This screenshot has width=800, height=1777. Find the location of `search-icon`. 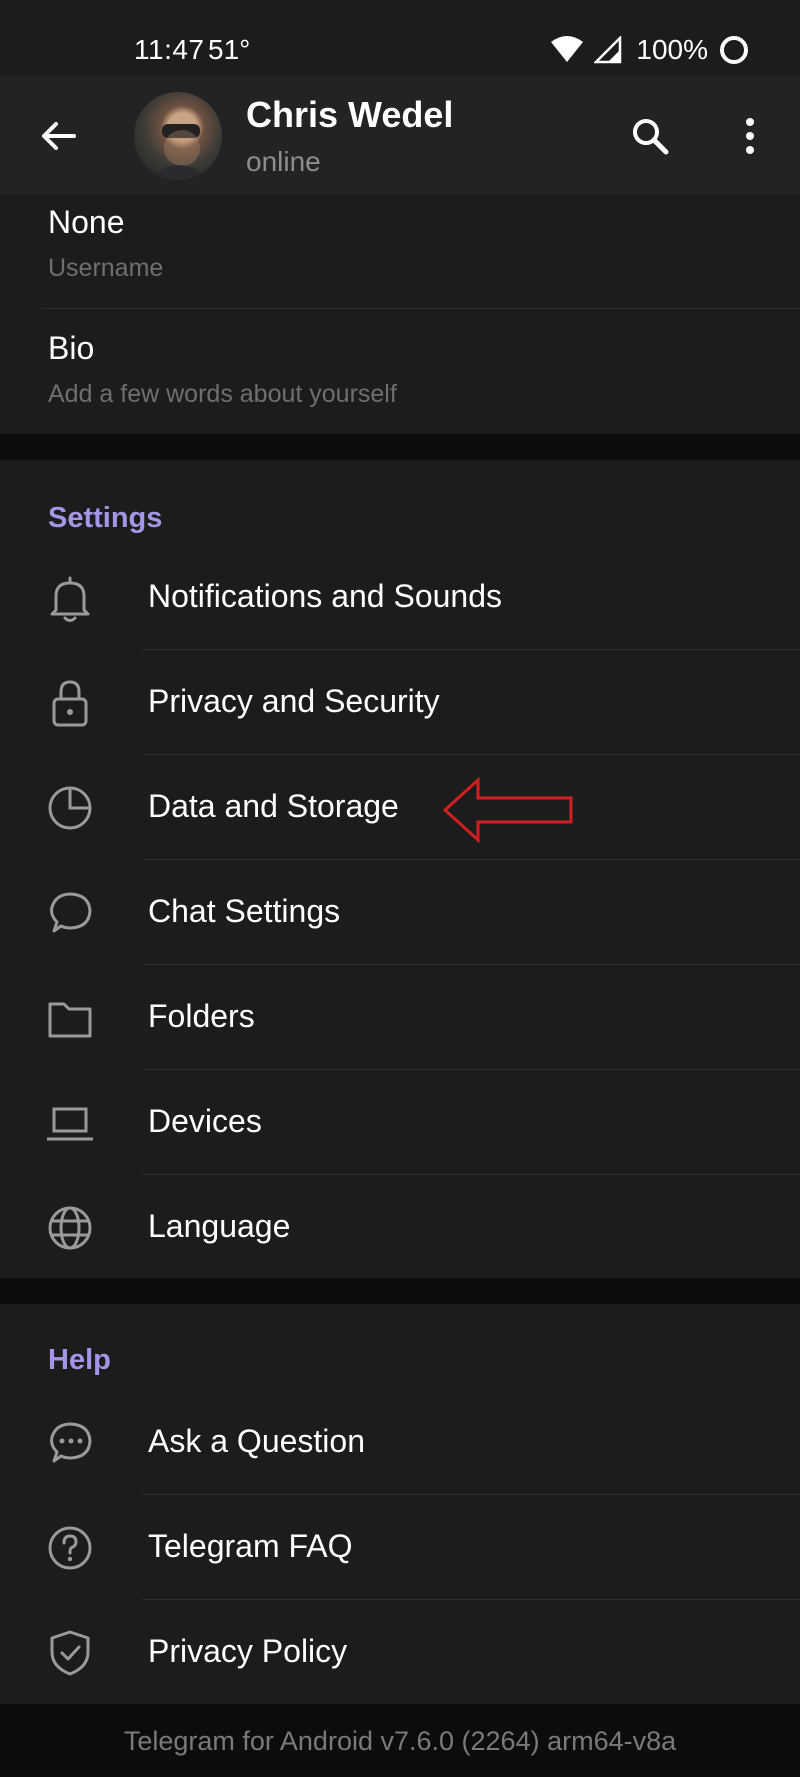

search-icon is located at coordinates (651, 137).